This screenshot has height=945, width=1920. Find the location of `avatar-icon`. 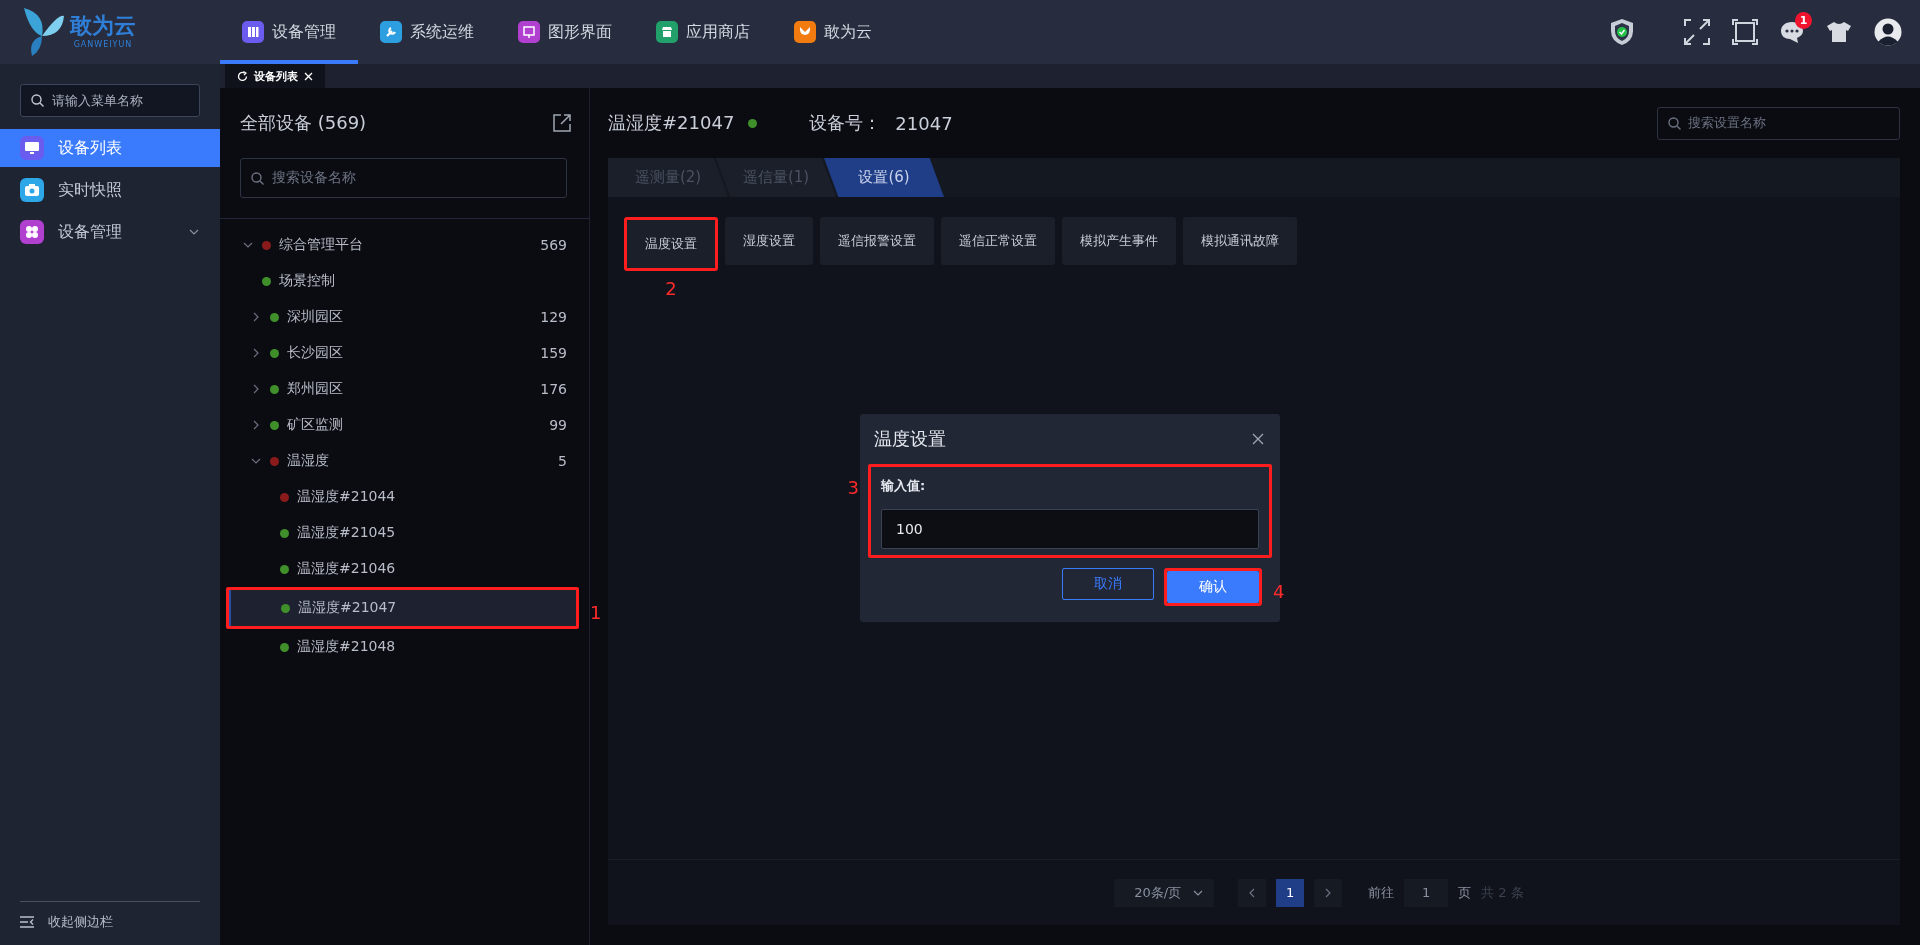

avatar-icon is located at coordinates (1888, 32).